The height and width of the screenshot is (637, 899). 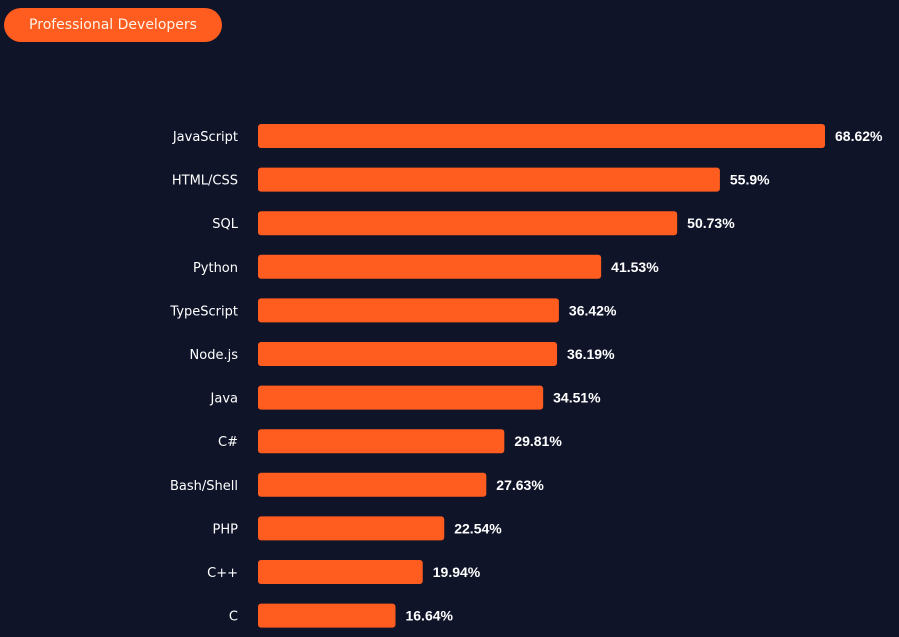 What do you see at coordinates (750, 180) in the screenshot?
I see `value-label: 55.9%` at bounding box center [750, 180].